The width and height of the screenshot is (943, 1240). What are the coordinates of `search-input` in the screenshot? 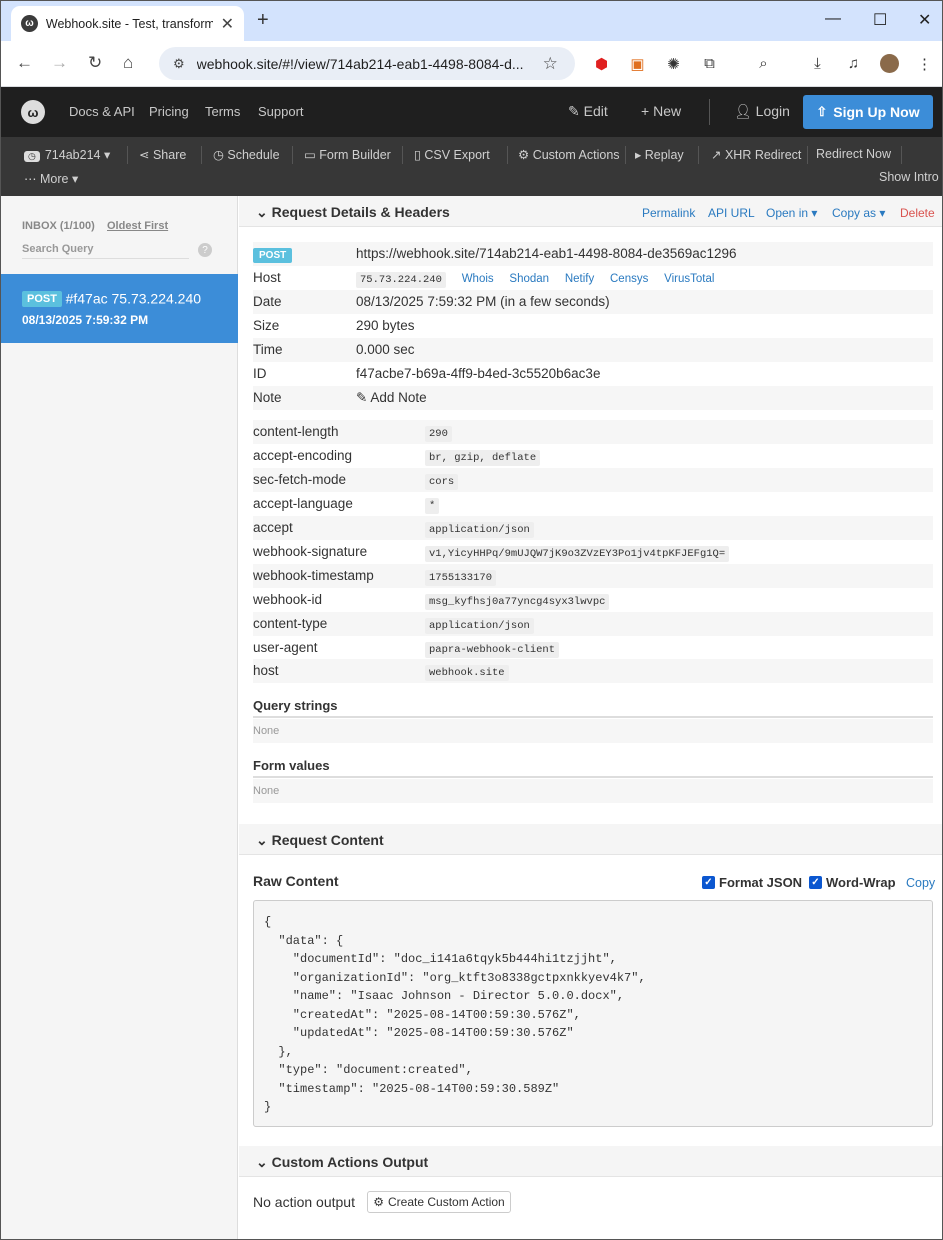 It's located at (105, 249).